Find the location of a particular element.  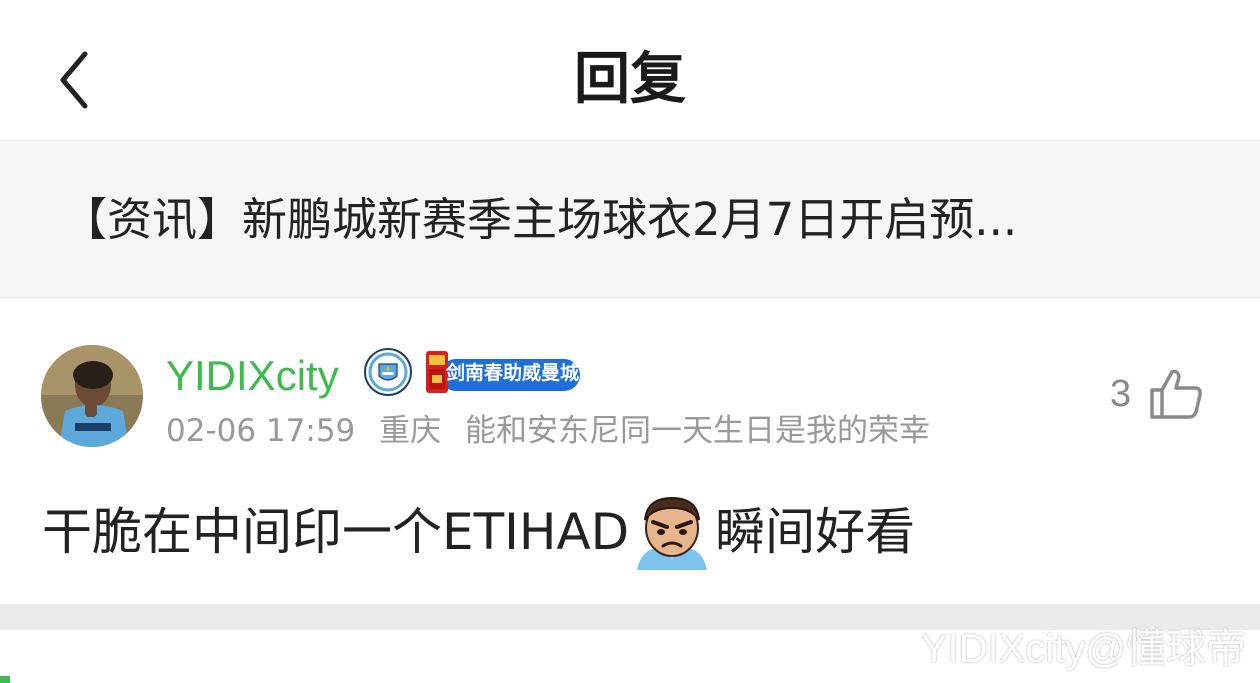

comment-text-before: 干脆在中间印一个ETIHAD is located at coordinates (336, 532).